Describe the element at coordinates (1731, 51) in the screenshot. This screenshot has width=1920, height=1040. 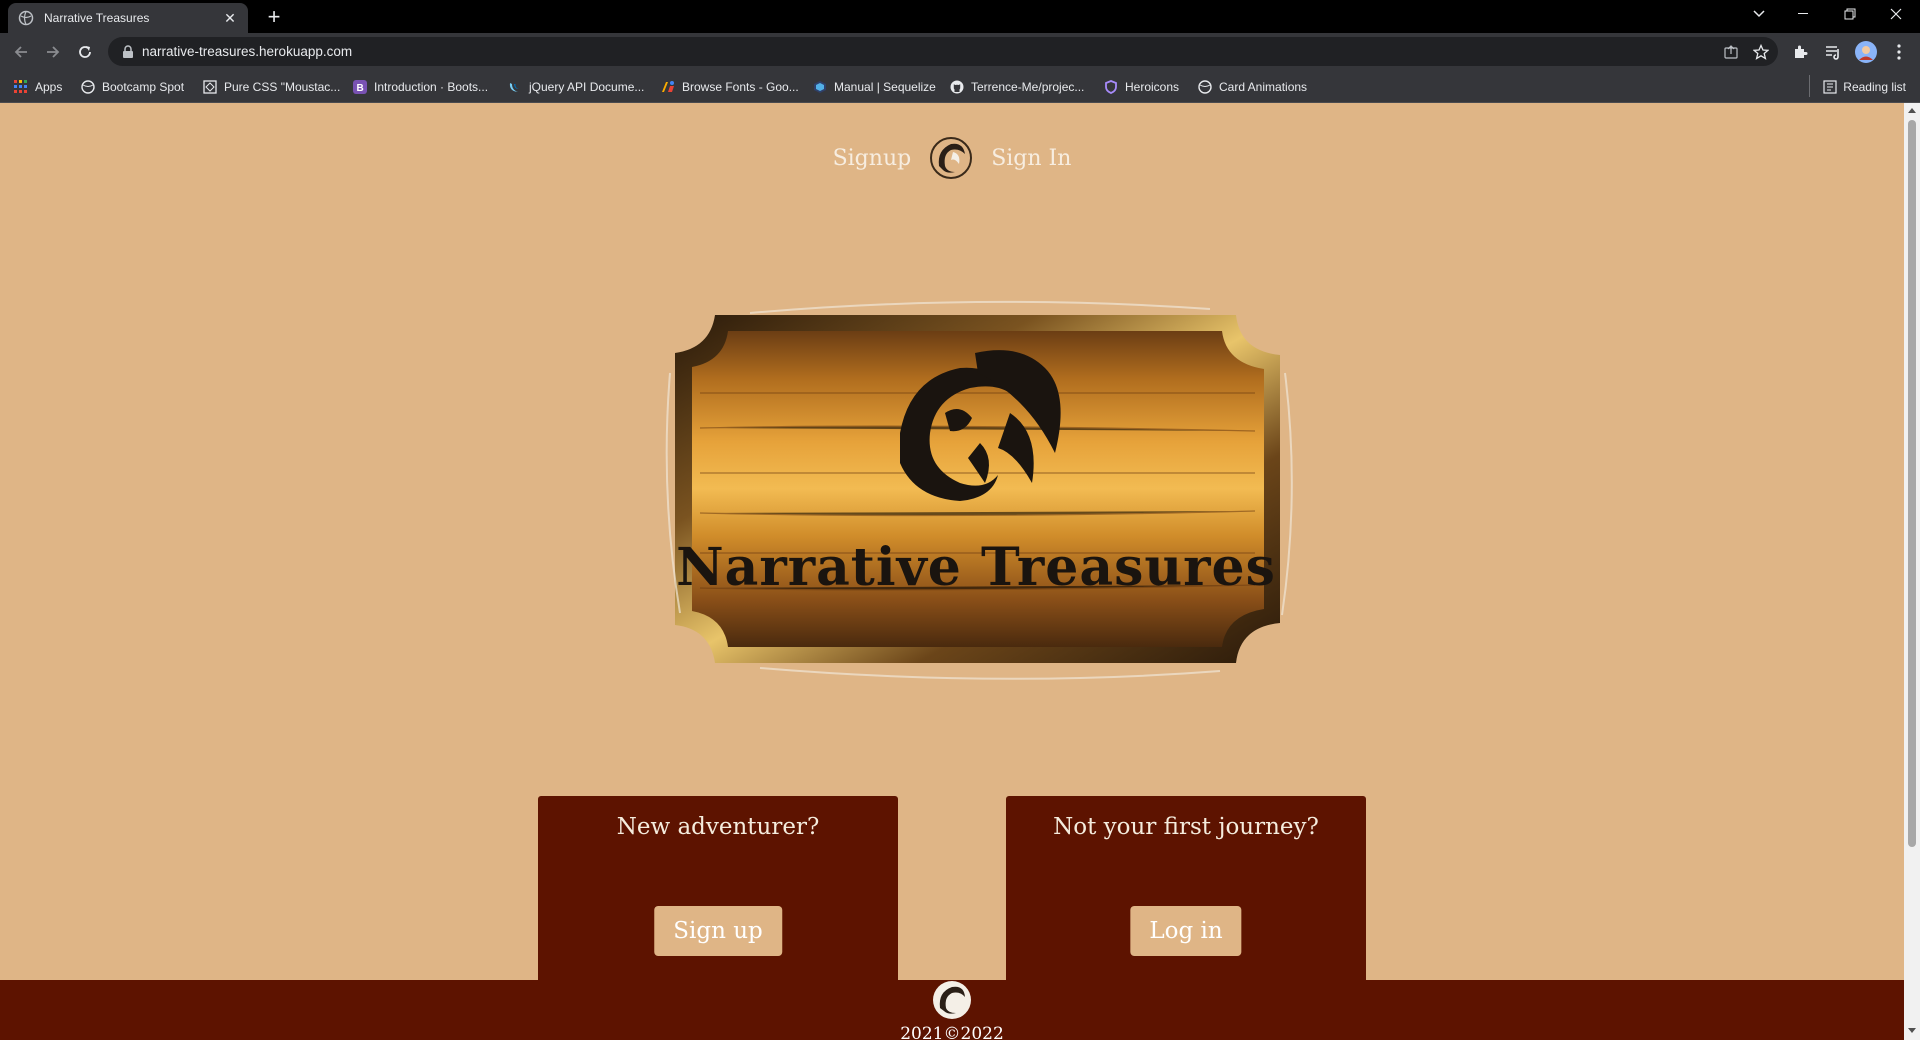
I see `share-icon` at that location.